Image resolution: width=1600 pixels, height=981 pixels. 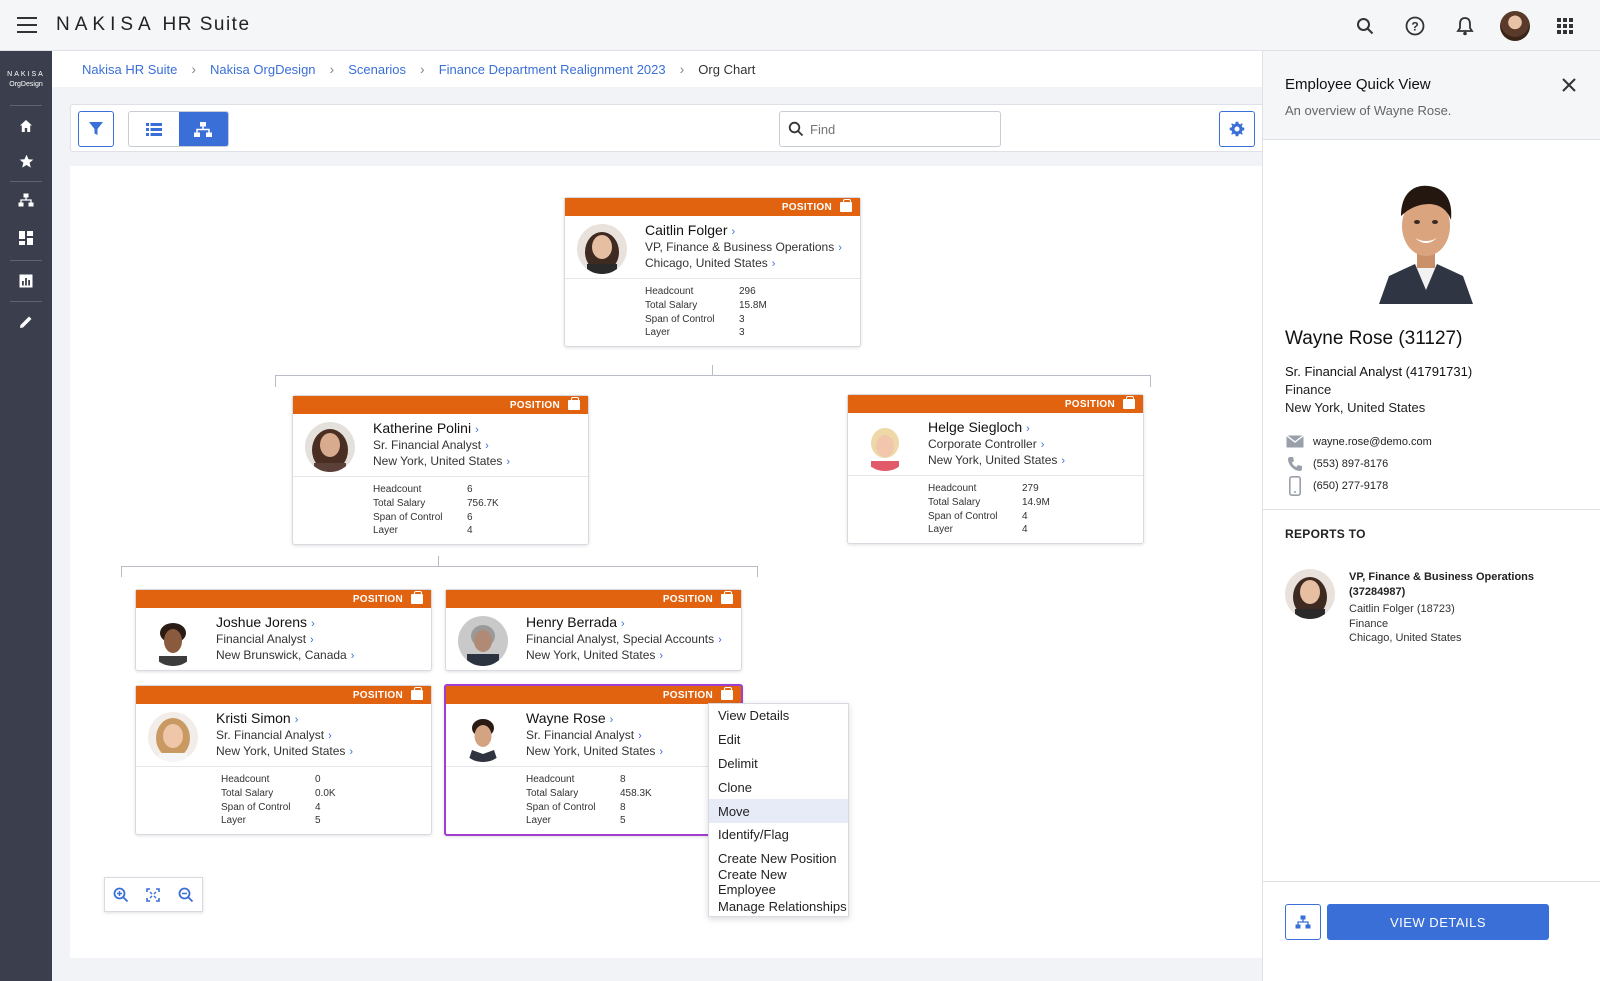 What do you see at coordinates (154, 129) in the screenshot?
I see `list-view-button` at bounding box center [154, 129].